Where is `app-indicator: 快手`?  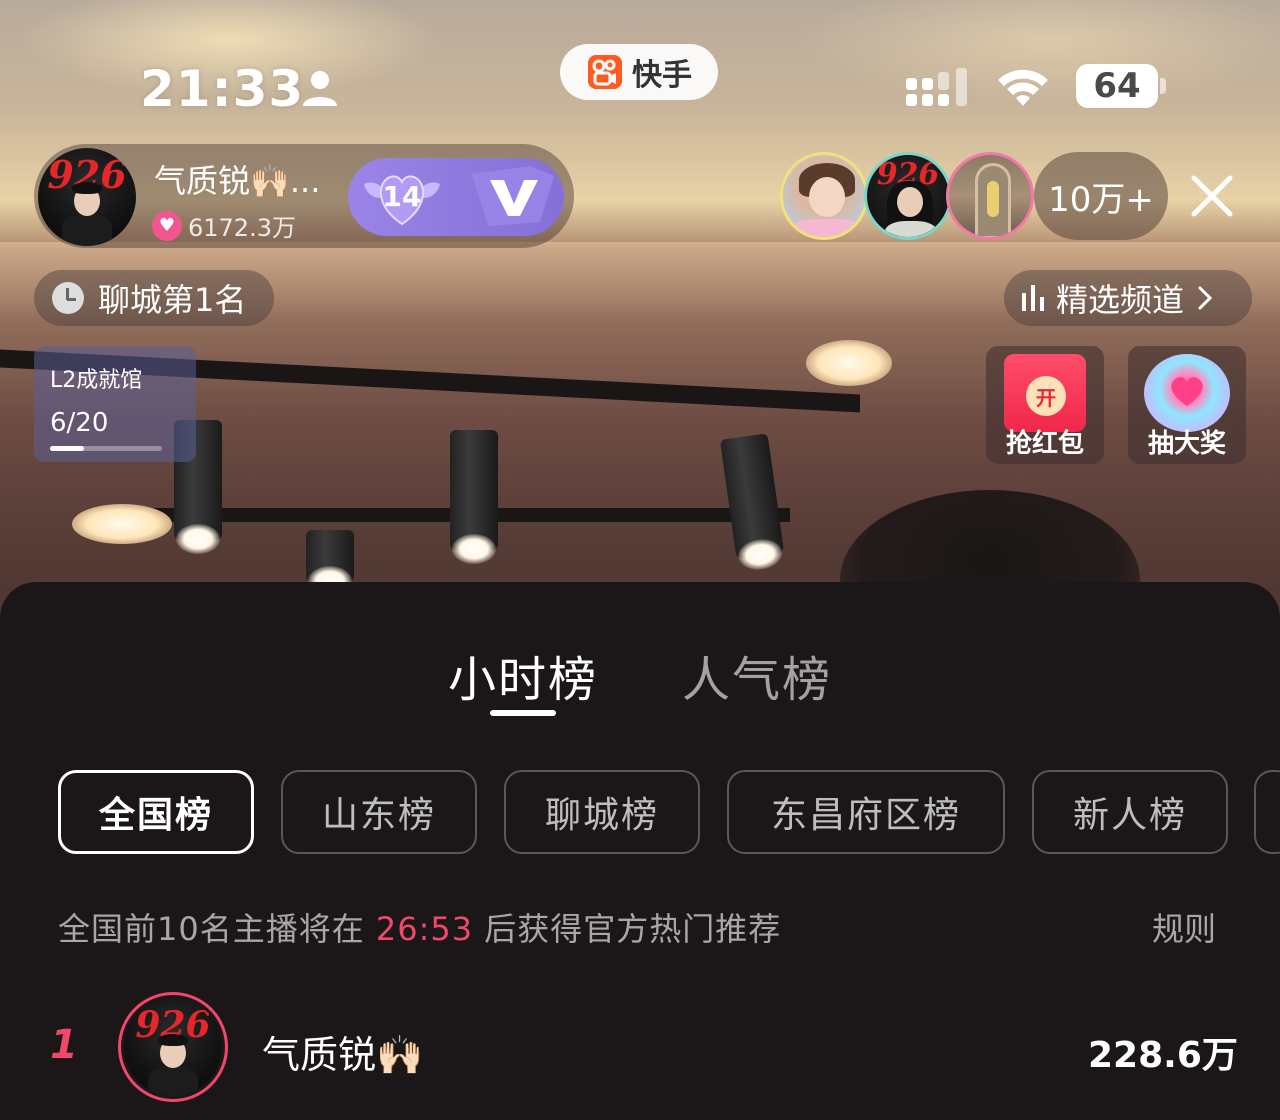
app-indicator: 快手 is located at coordinates (639, 72).